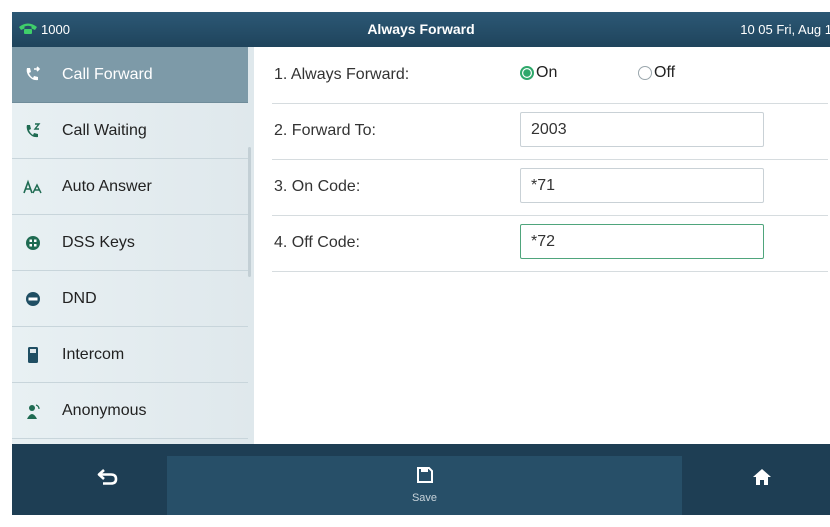  I want to click on sidebar-scrollbar, so click(249, 212).